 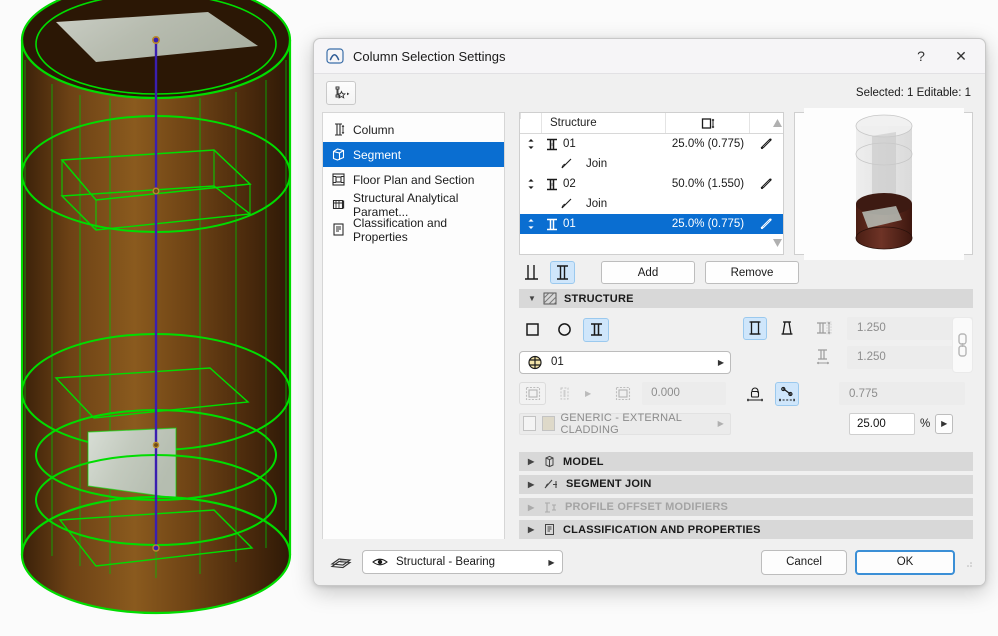 I want to click on row-name: 01, so click(x=569, y=144).